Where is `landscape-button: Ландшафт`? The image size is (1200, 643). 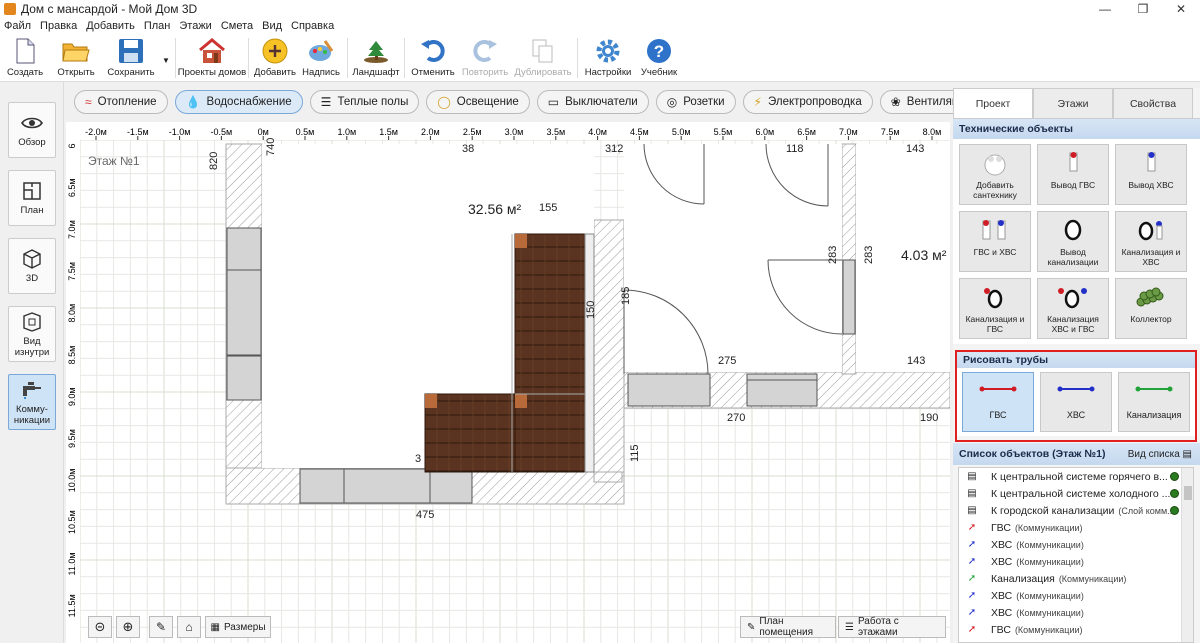
landscape-button: Ландшафт is located at coordinates (376, 58).